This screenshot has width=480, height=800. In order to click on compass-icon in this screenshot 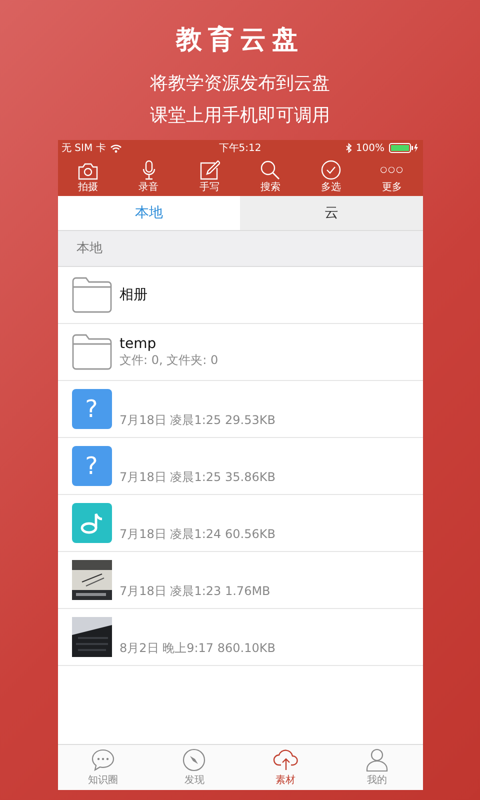, I will do `click(194, 760)`.